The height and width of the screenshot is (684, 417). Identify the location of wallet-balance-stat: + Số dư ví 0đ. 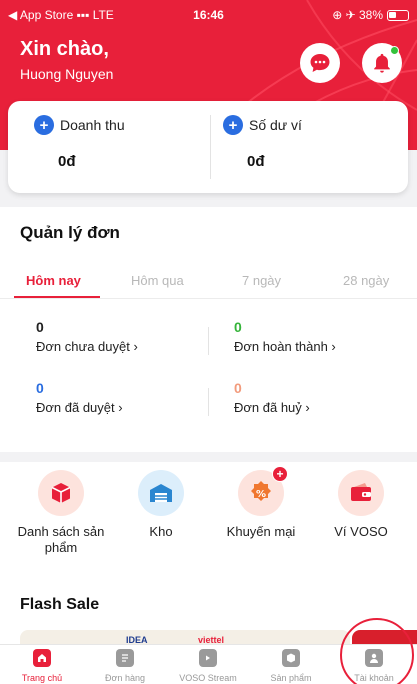
(262, 142).